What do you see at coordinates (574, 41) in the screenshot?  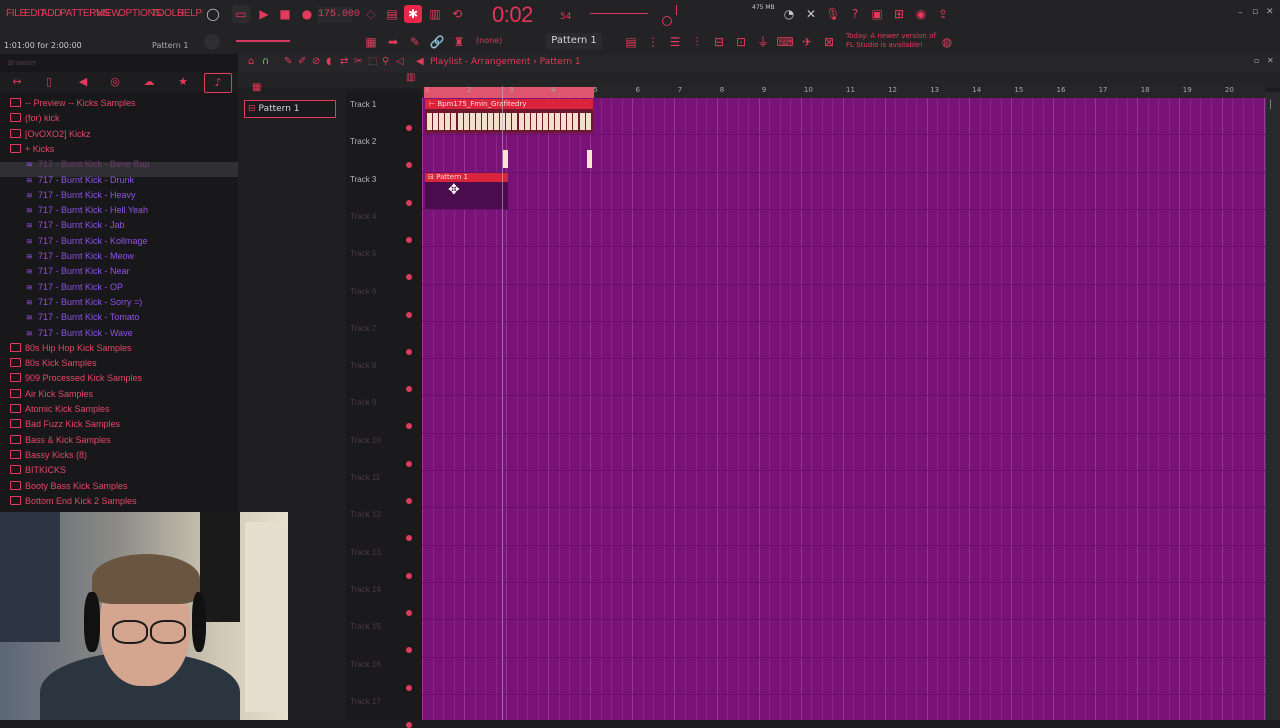 I see `pattern-selector: Pattern 1` at bounding box center [574, 41].